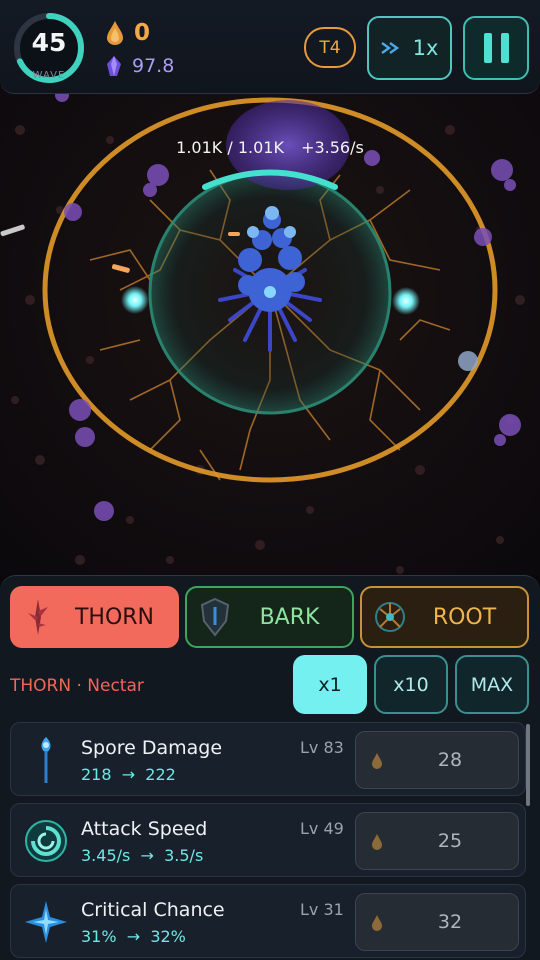 This screenshot has height=960, width=540. I want to click on tree-hp-readout: 1.01K / 1.01K +3.56/s, so click(270, 147).